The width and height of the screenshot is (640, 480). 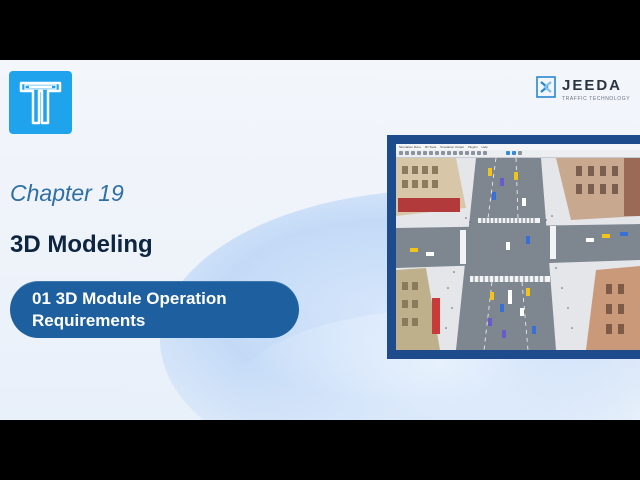 I want to click on step-button, so click(x=514, y=153).